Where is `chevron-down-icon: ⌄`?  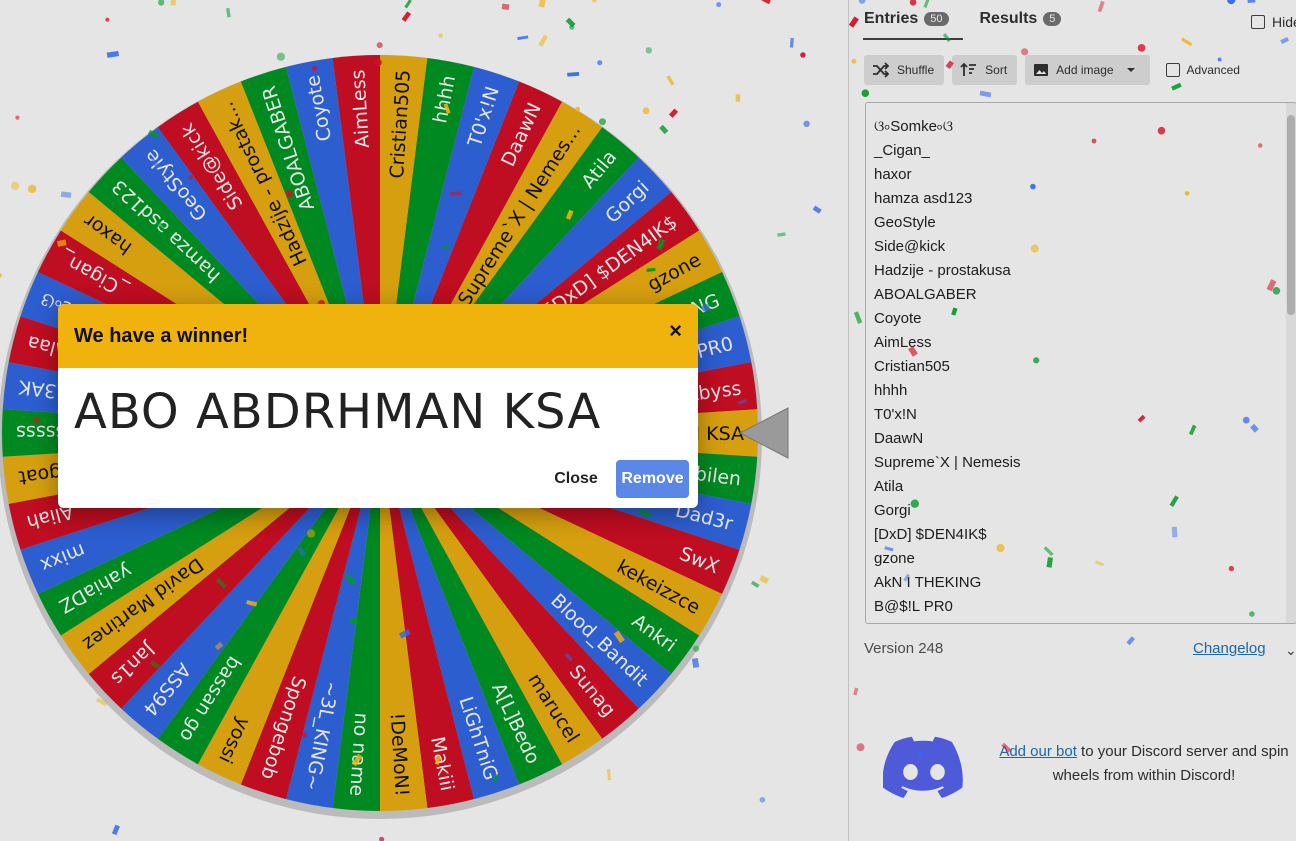
chevron-down-icon: ⌄ is located at coordinates (1290, 650).